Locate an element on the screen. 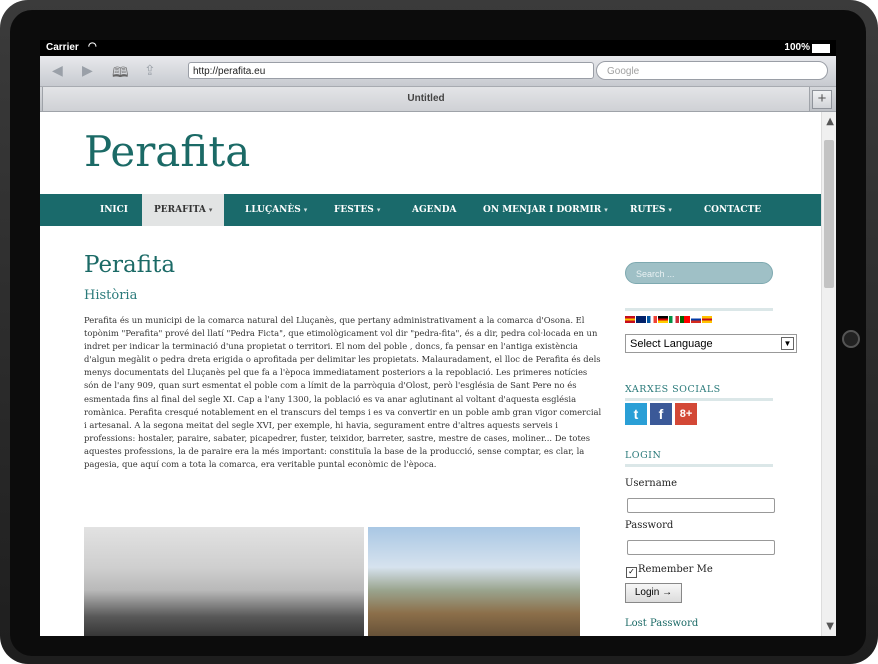 The image size is (878, 664). nav-agenda: AGENDA is located at coordinates (434, 210).